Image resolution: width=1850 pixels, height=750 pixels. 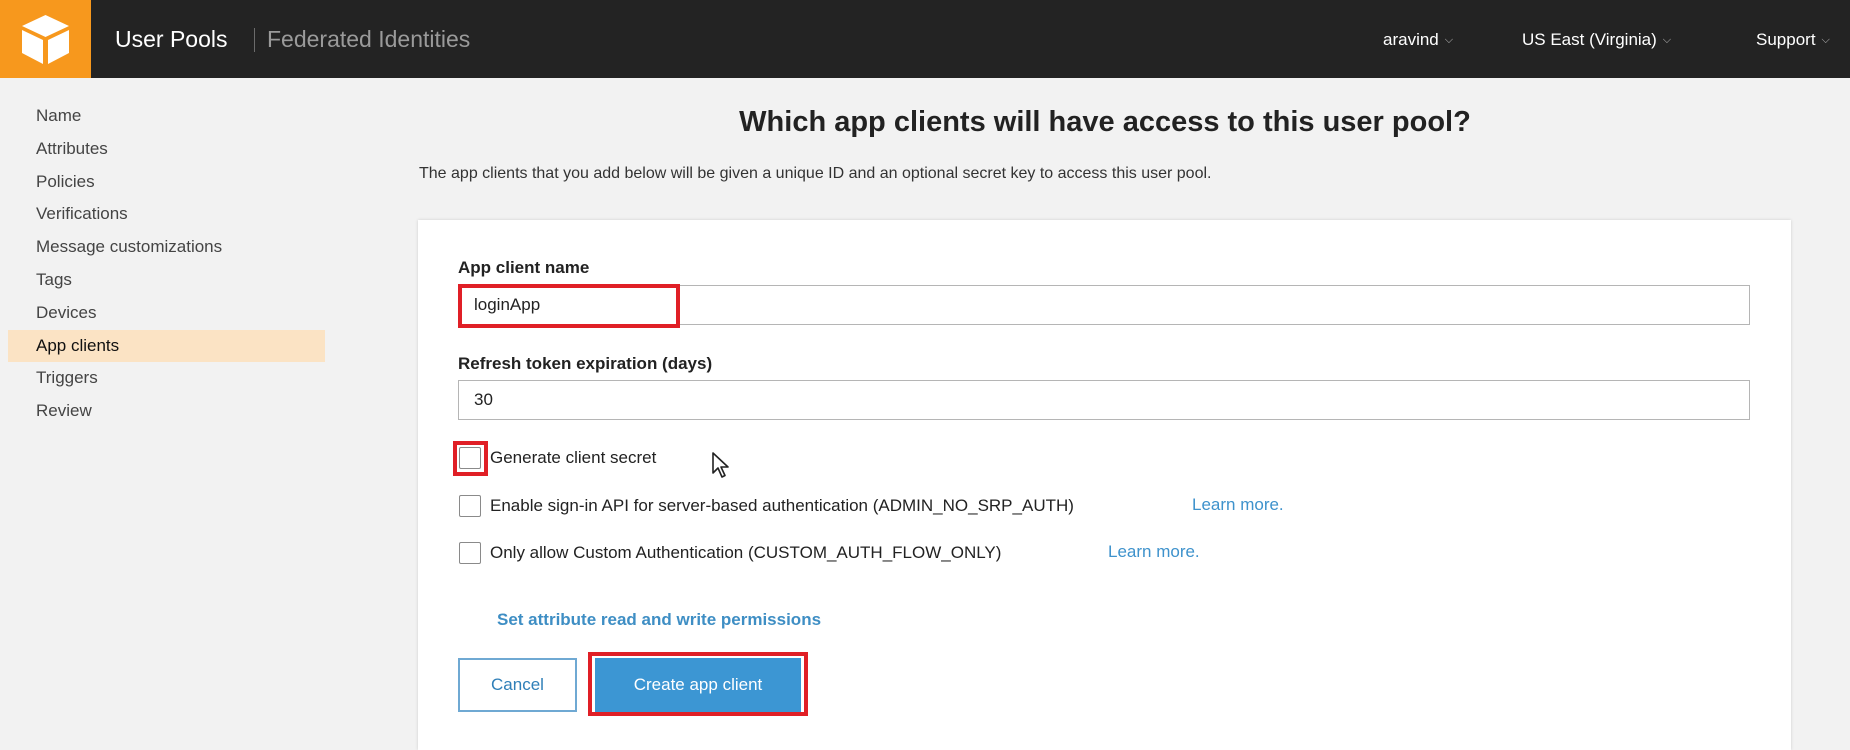 What do you see at coordinates (162, 116) in the screenshot?
I see `sidebar-item-name: Name` at bounding box center [162, 116].